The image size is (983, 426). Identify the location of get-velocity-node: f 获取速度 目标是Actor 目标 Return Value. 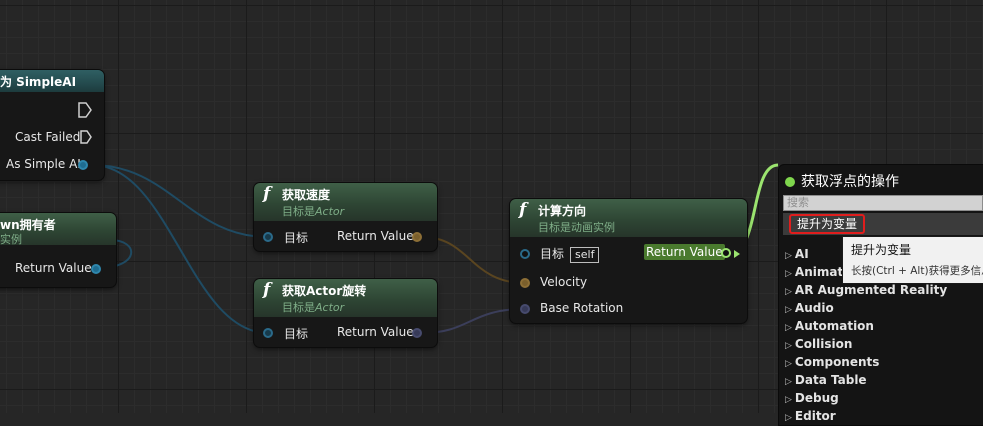
(345, 217).